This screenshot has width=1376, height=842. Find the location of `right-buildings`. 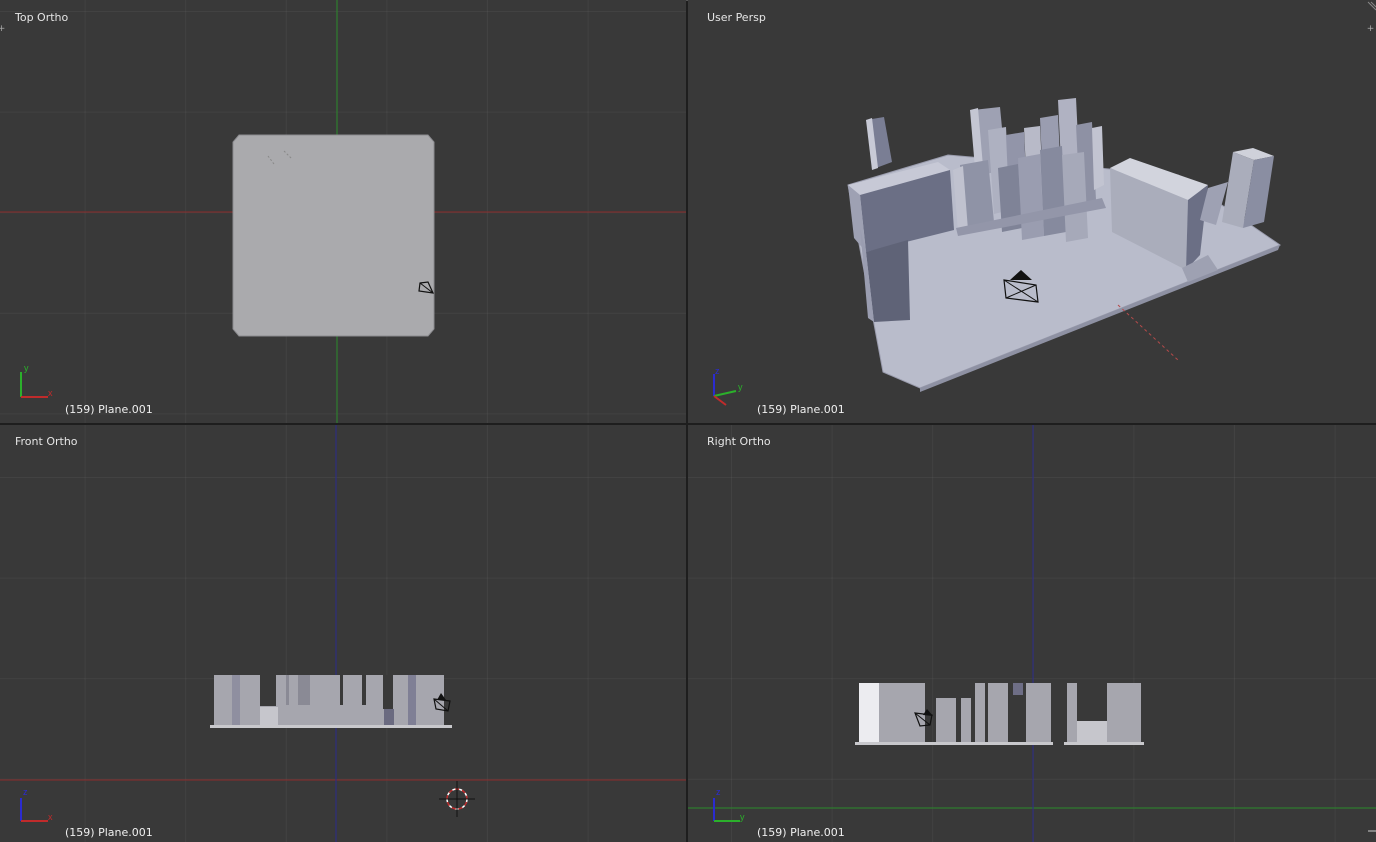

right-buildings is located at coordinates (999, 714).